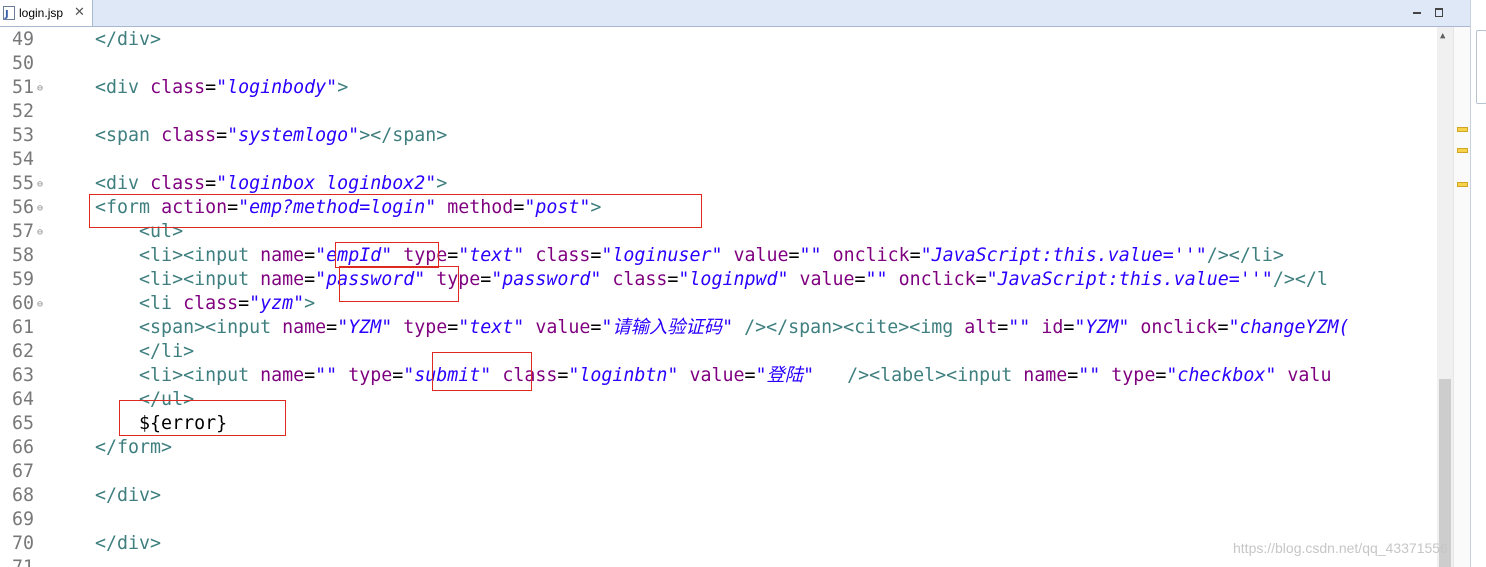  What do you see at coordinates (718, 544) in the screenshot?
I see `code-line: 70 </div>` at bounding box center [718, 544].